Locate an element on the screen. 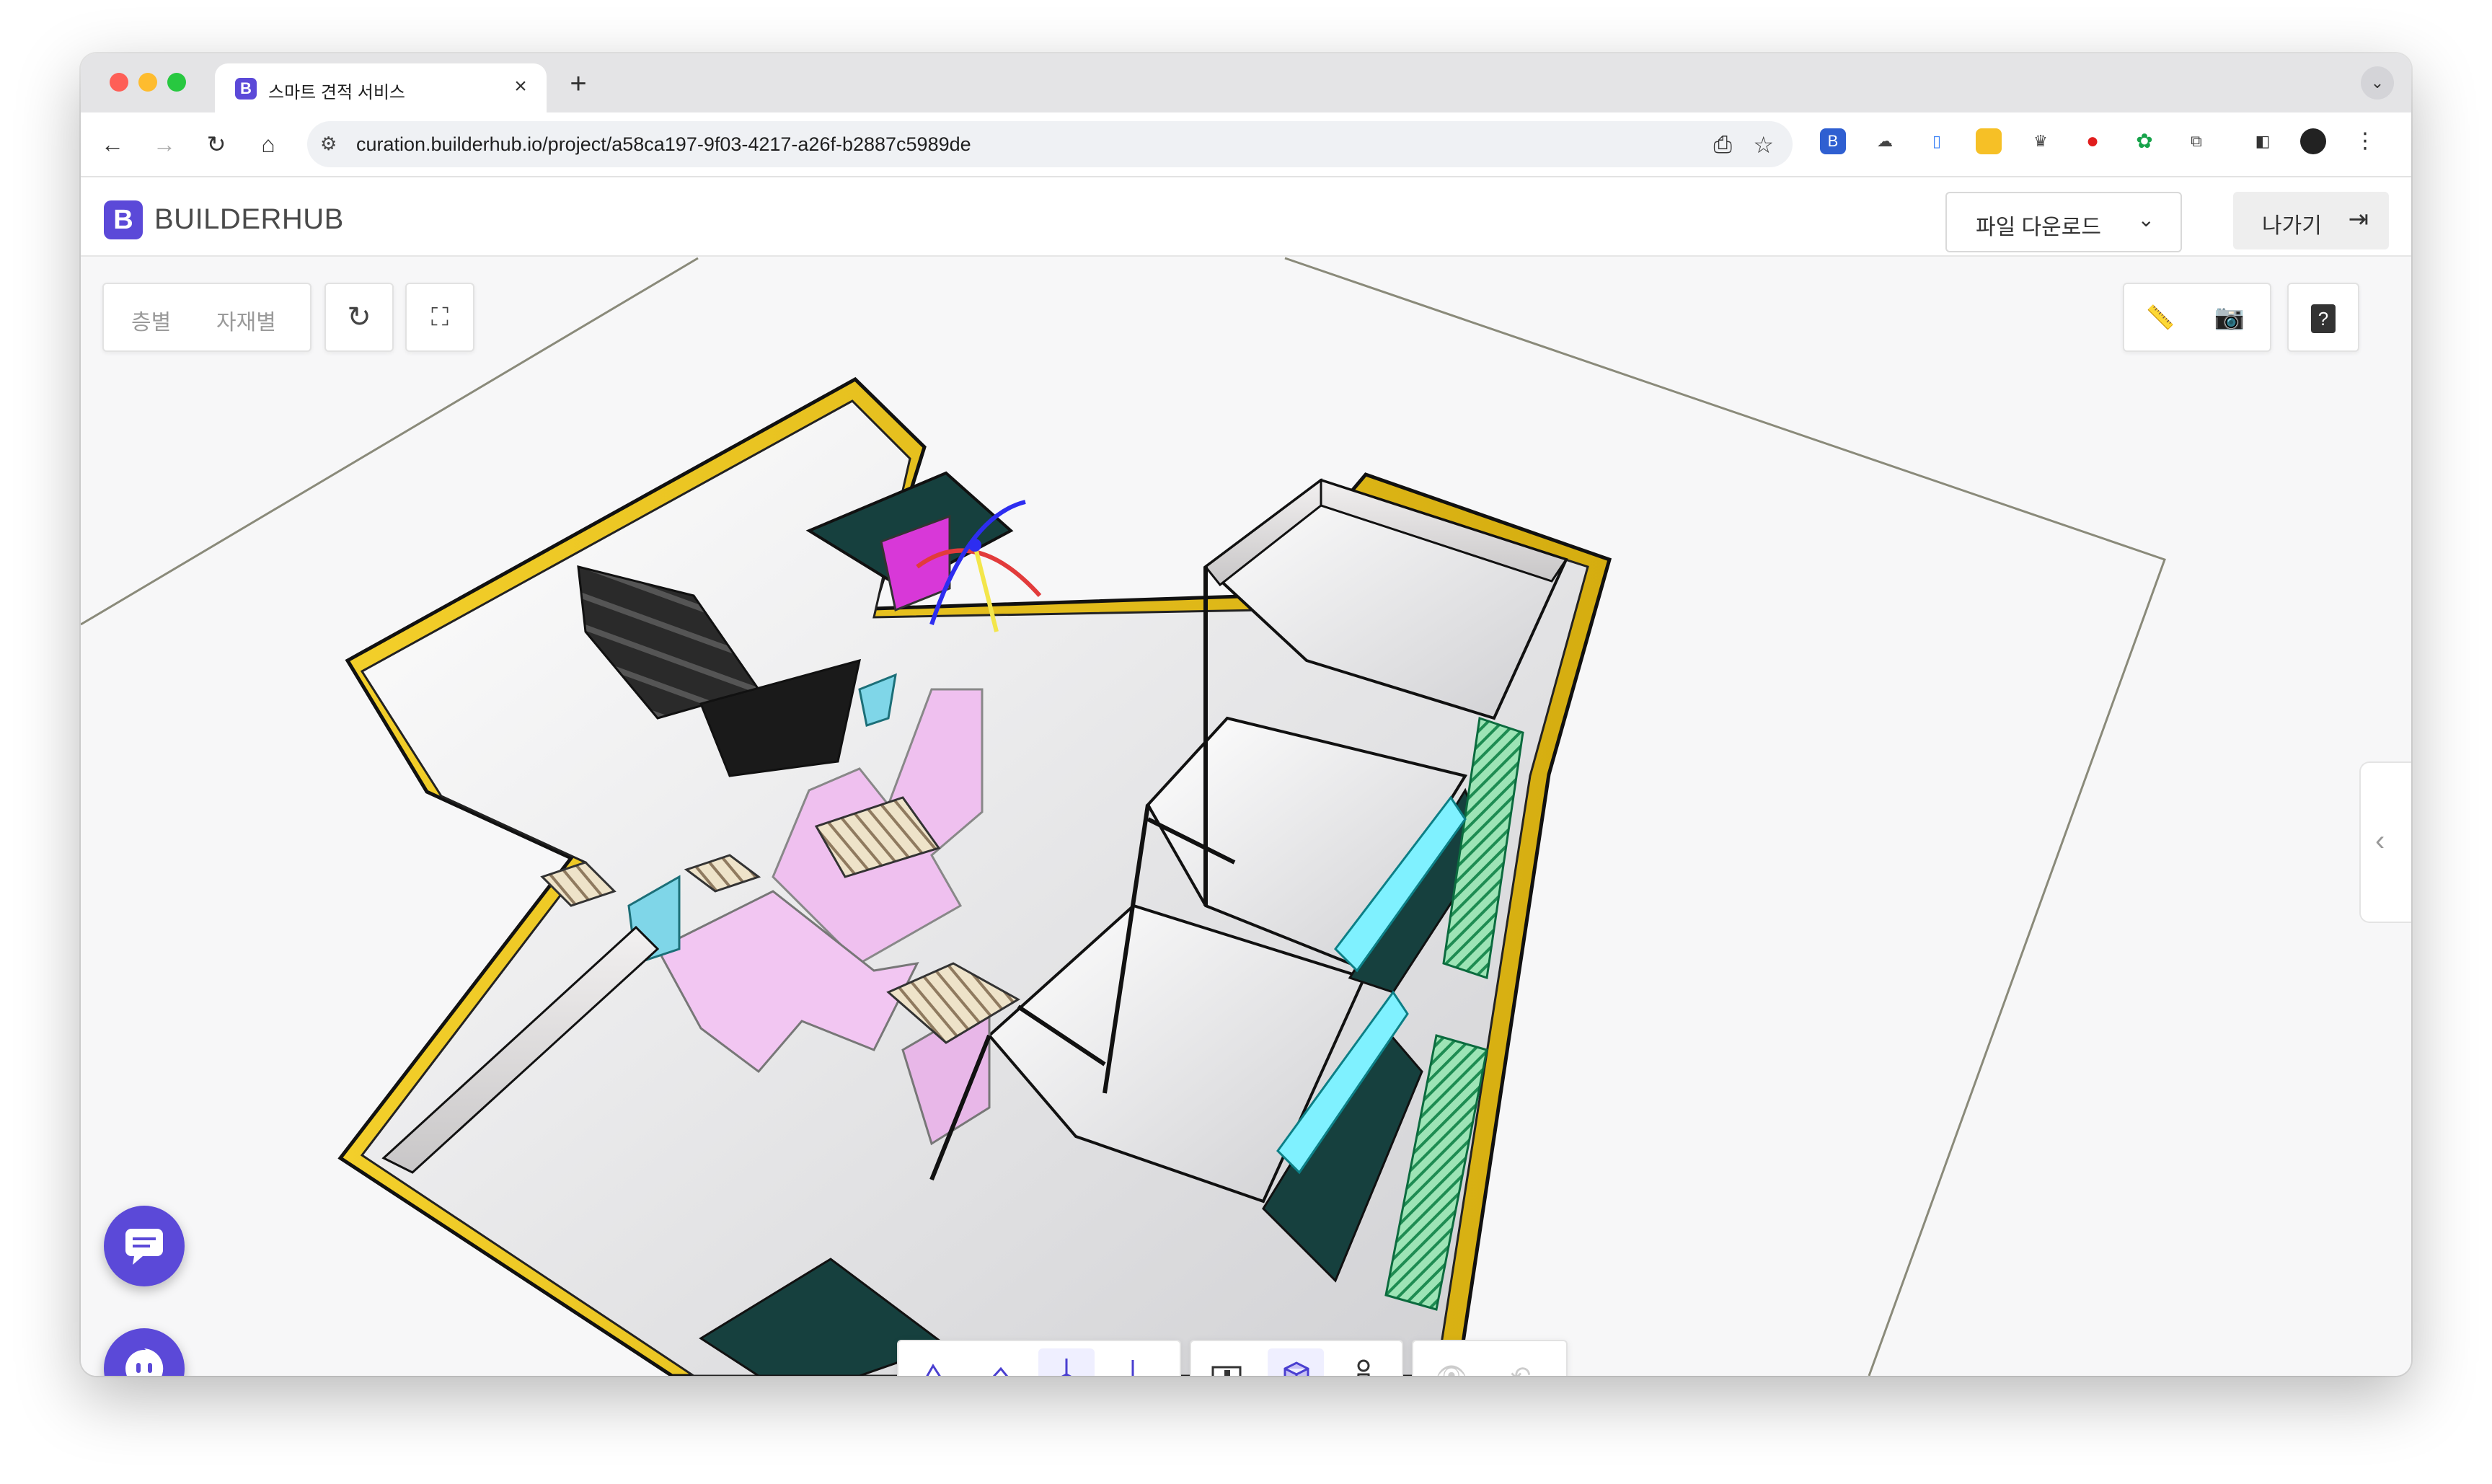 The height and width of the screenshot is (1484, 2492). new-tab-button: + is located at coordinates (578, 83).